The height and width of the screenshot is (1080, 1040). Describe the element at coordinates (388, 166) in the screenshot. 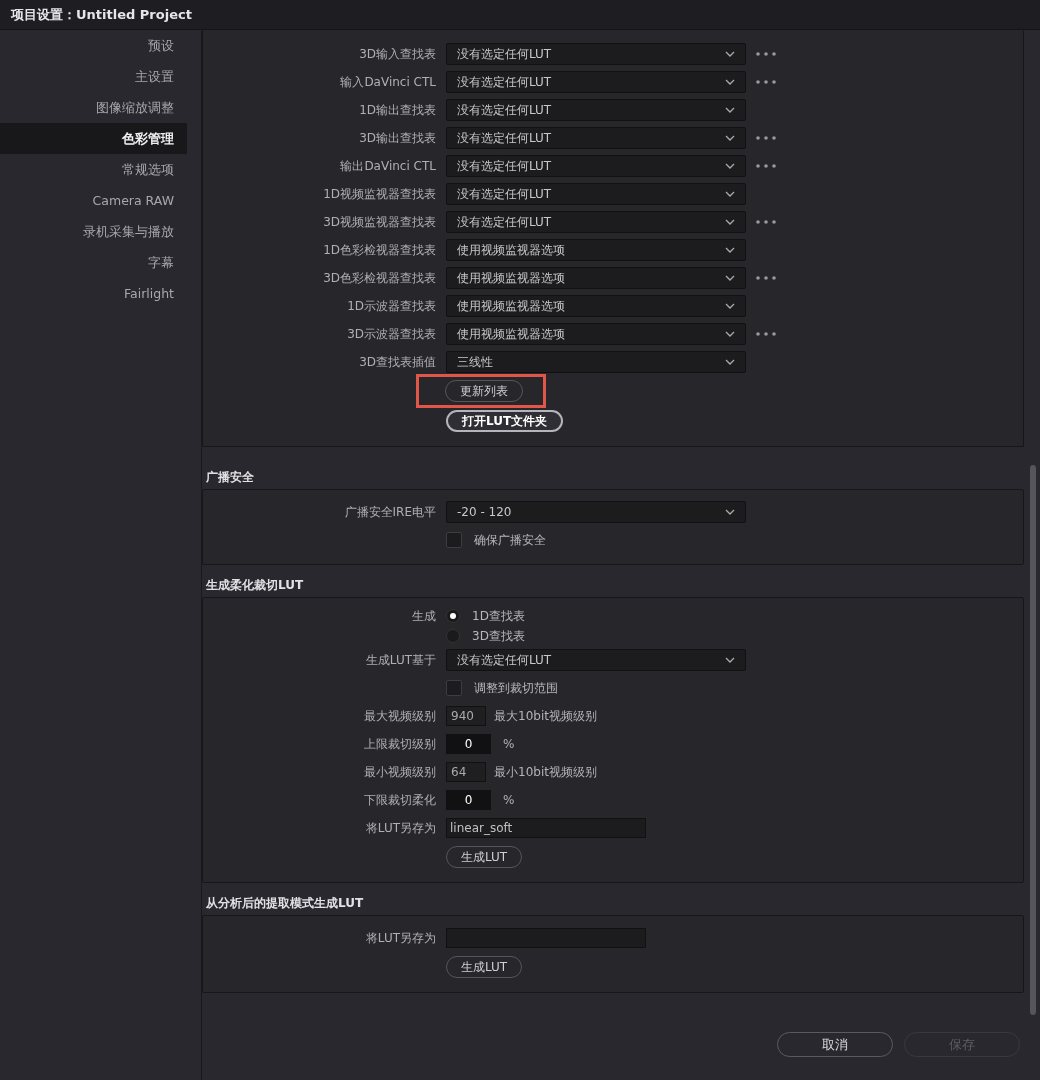

I see `field-label: 输出DaVinci CTL` at that location.